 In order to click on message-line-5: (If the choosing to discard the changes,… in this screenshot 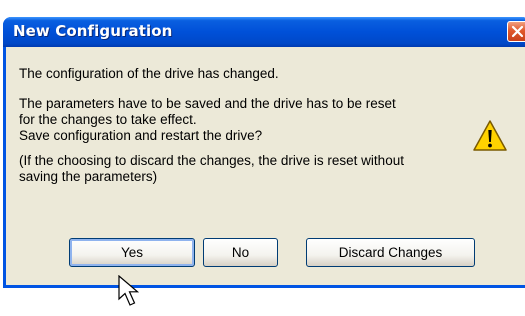, I will do `click(211, 160)`.